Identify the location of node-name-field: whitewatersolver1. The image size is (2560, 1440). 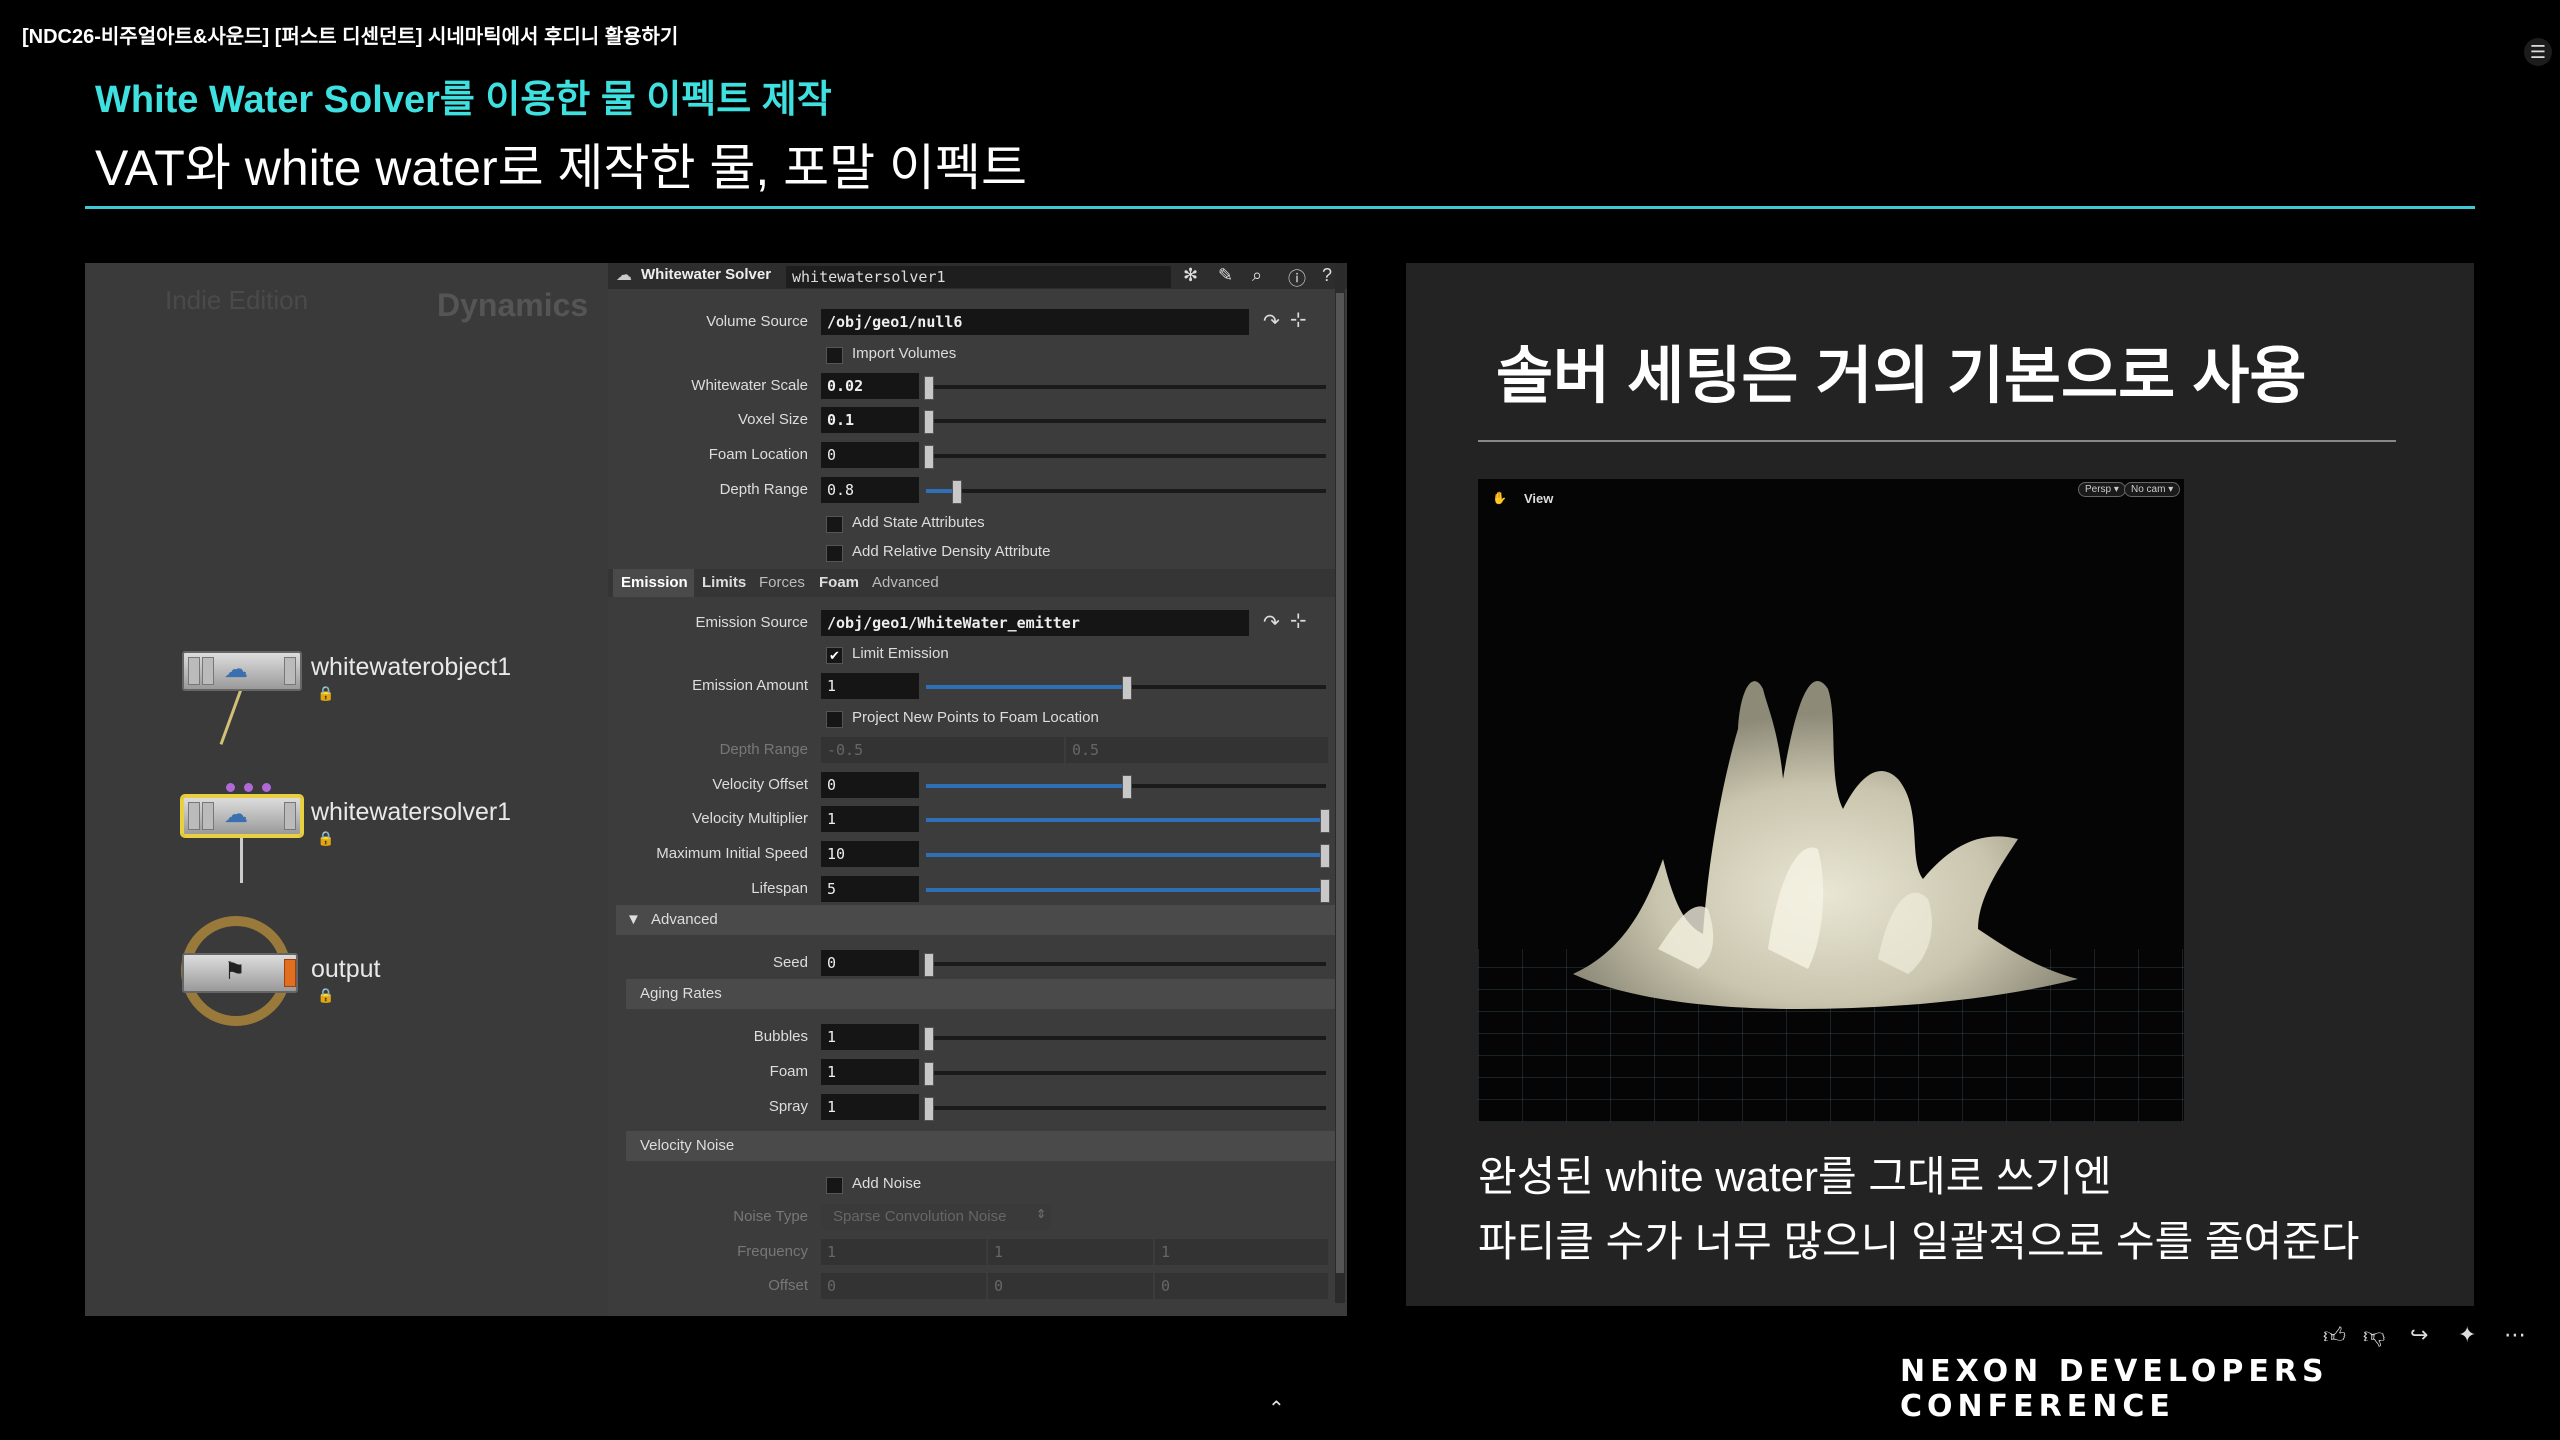
(978, 277).